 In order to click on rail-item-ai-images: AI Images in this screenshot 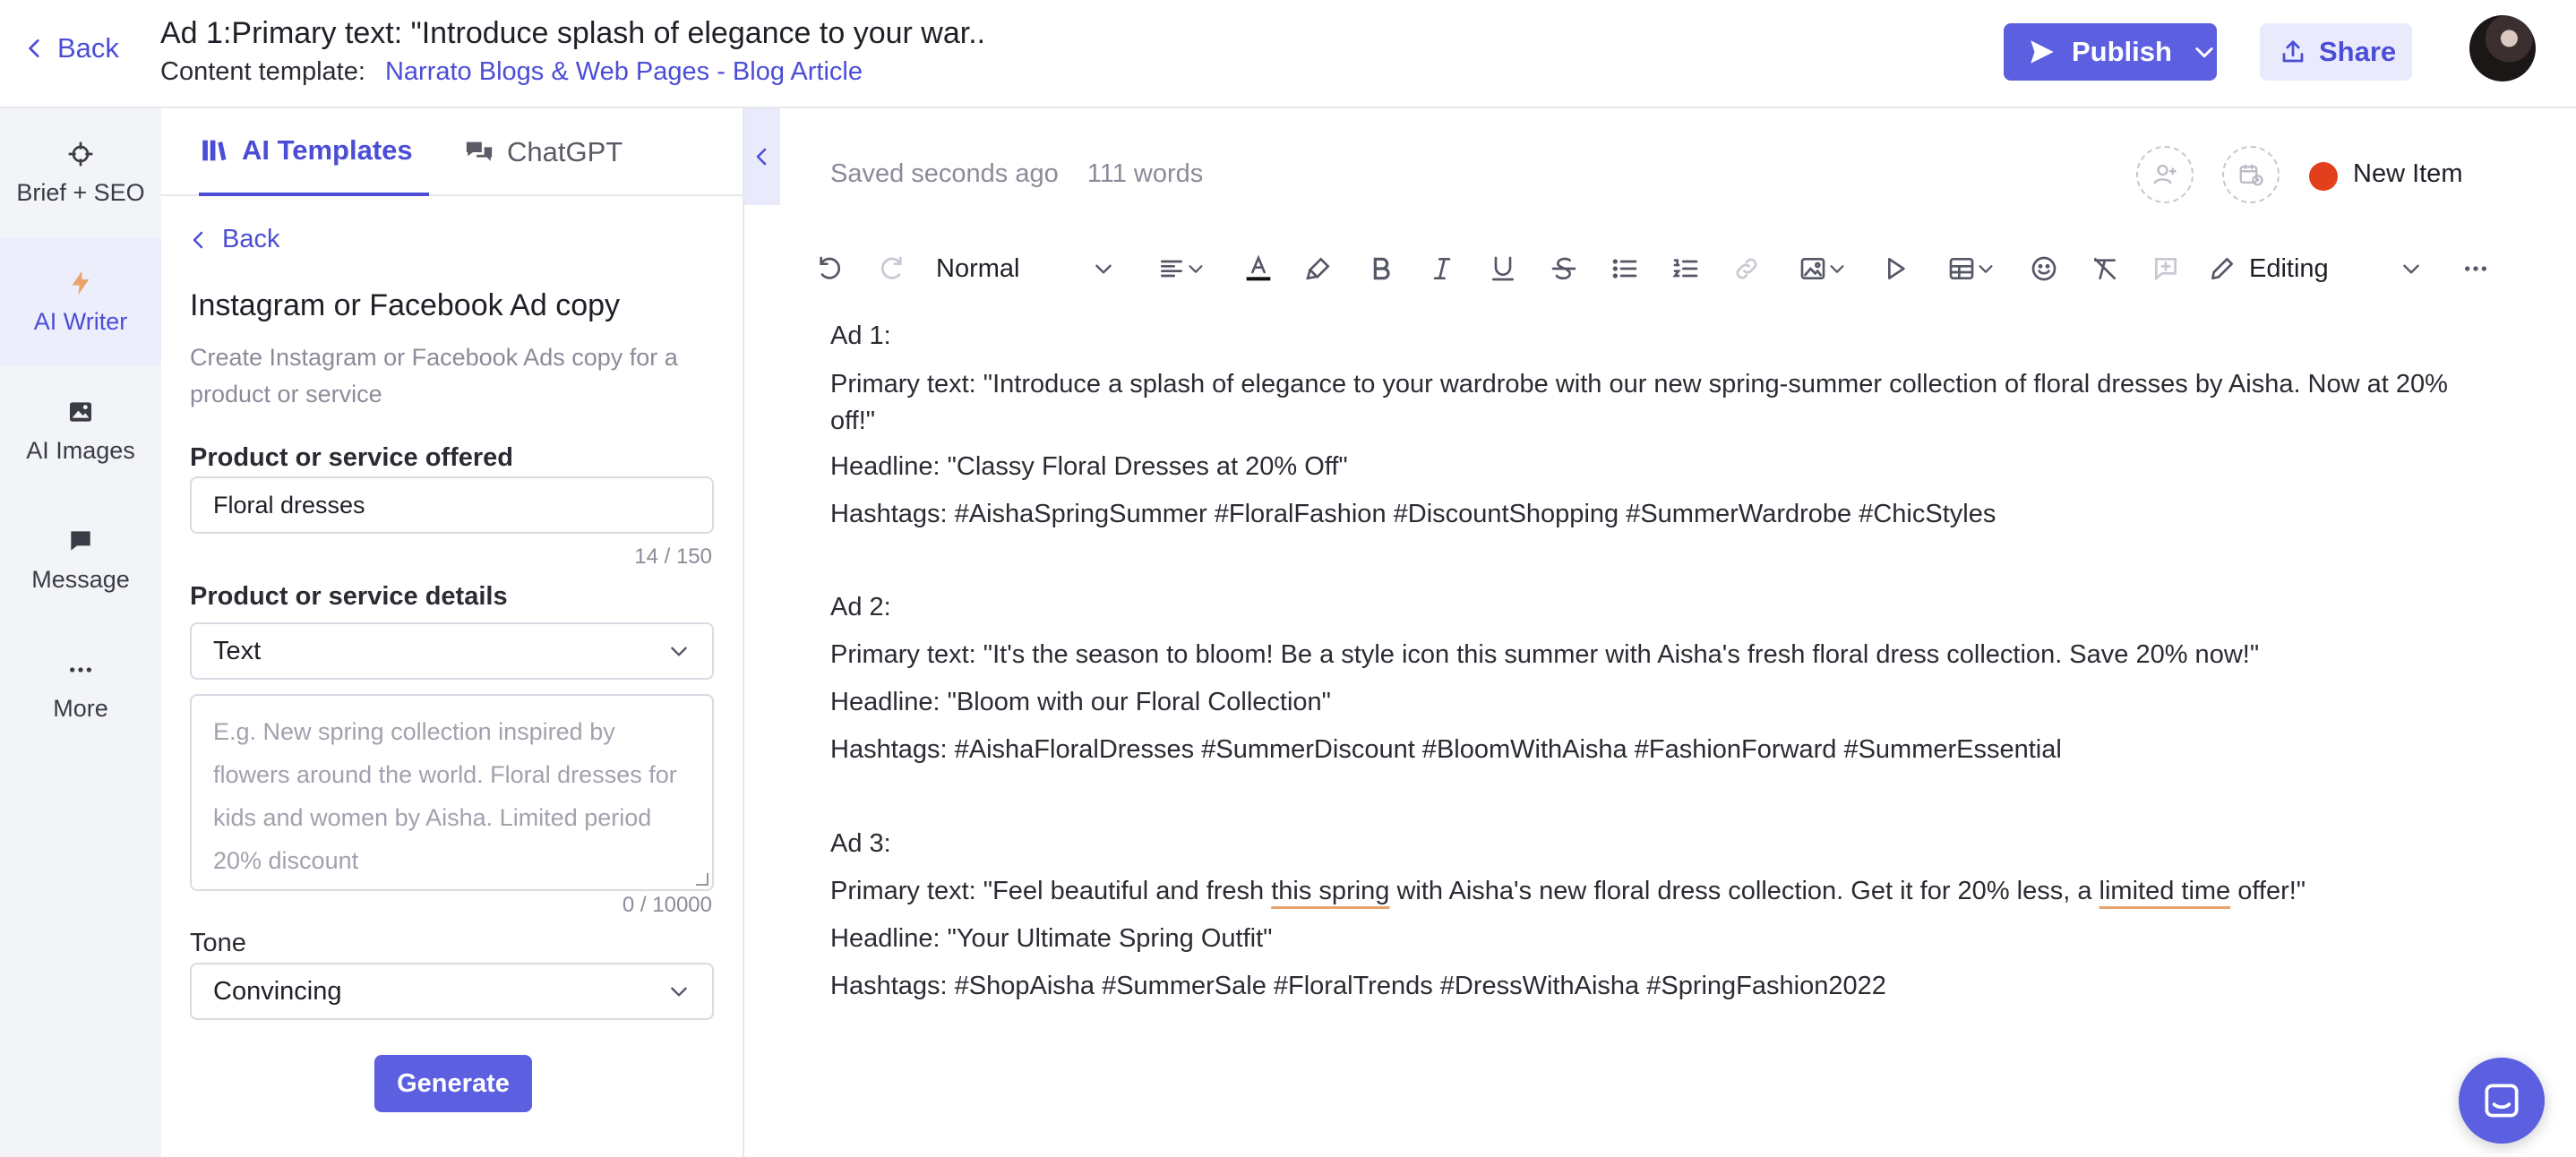, I will do `click(80, 430)`.